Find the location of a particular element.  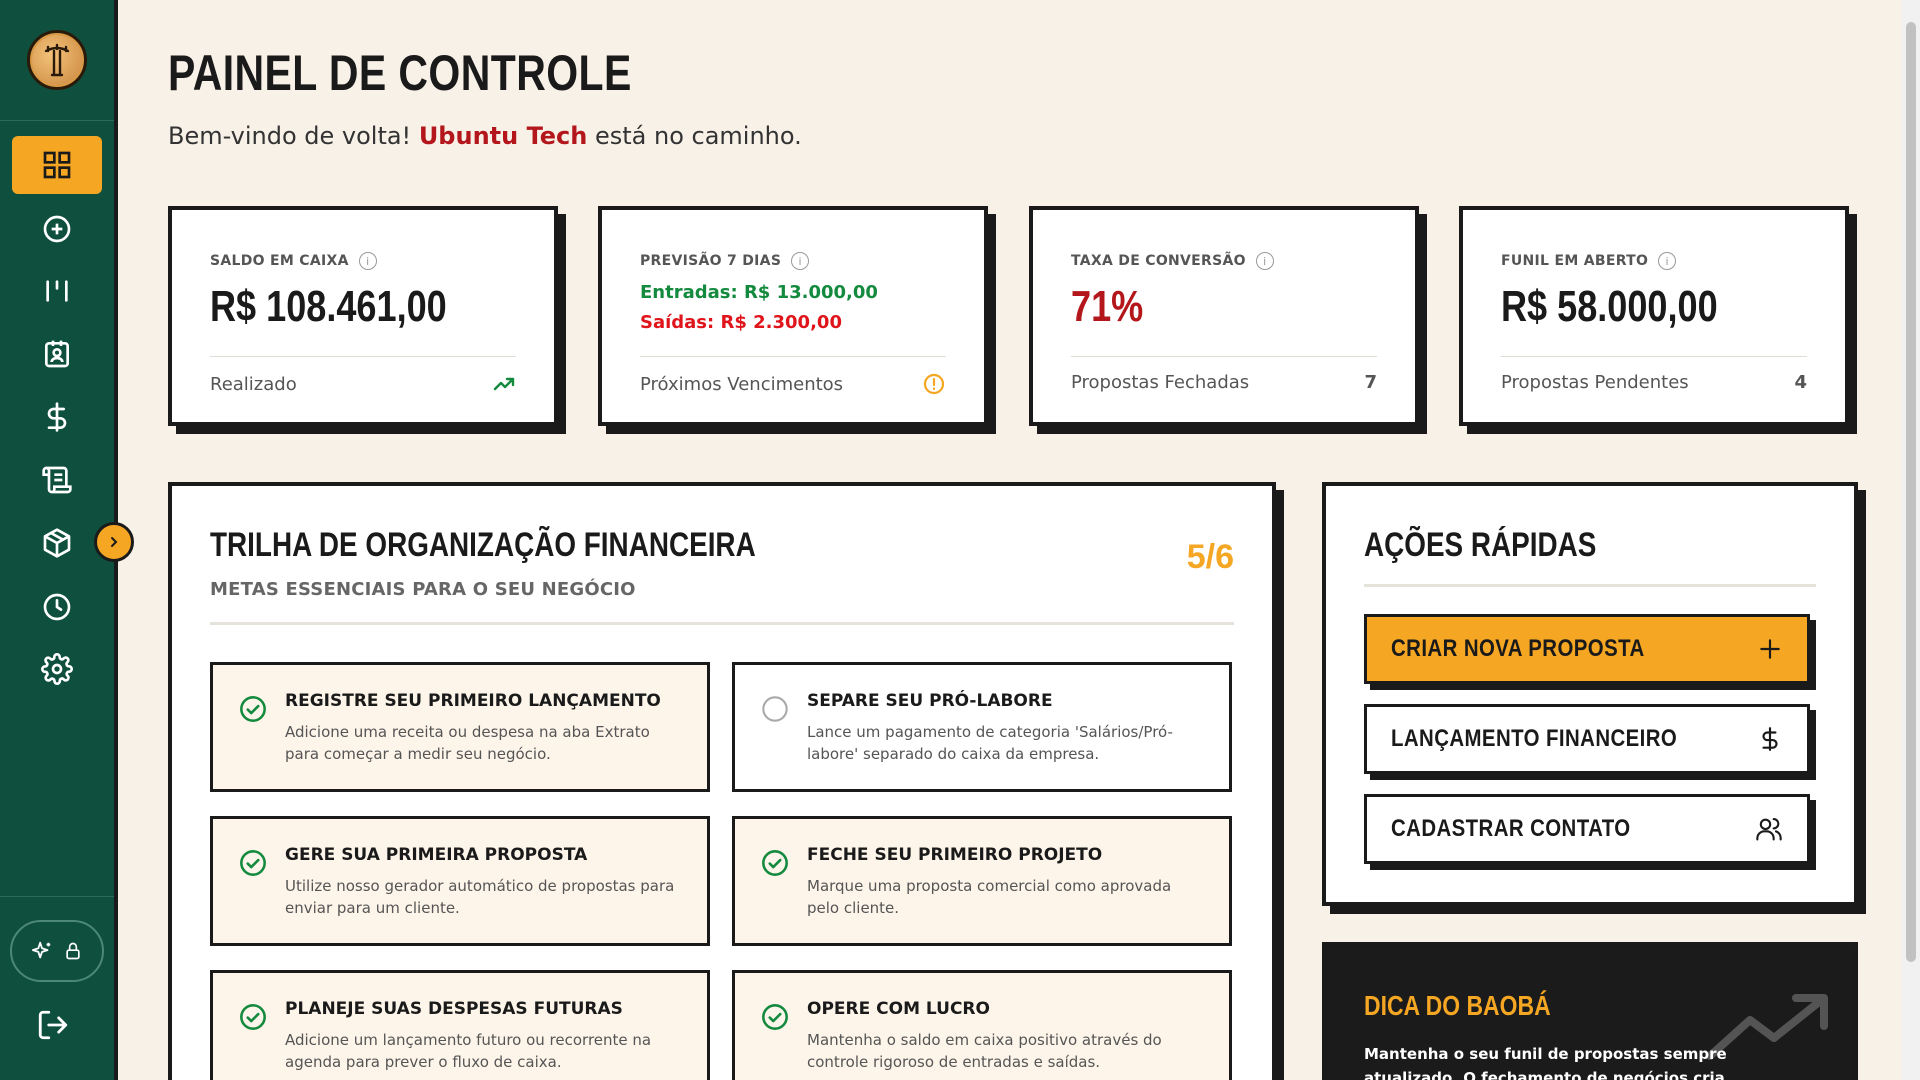

kanban-icon is located at coordinates (57, 291).